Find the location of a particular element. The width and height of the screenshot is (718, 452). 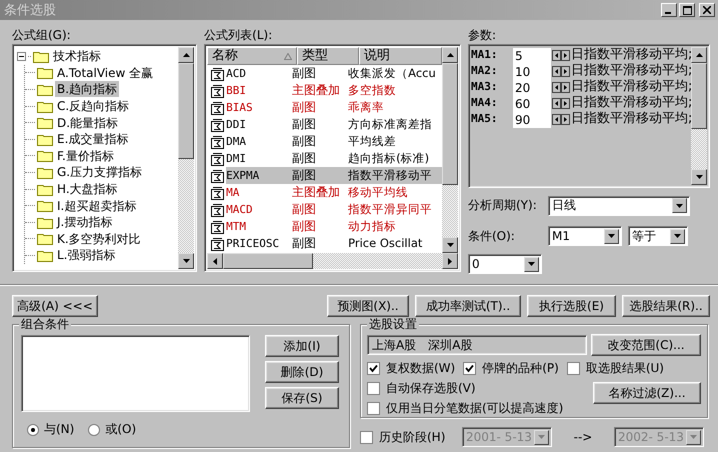

option-checkbox: 停牌的品种(P) is located at coordinates (511, 368).